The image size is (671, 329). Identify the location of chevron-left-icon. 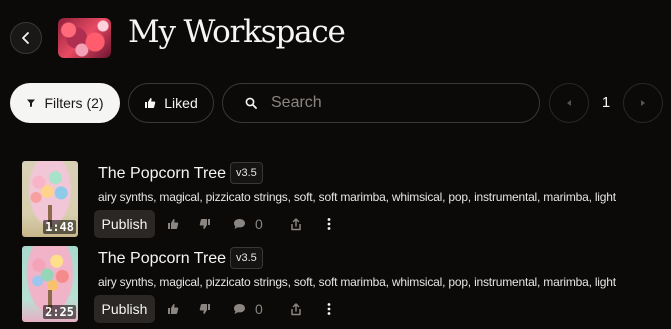
(25, 38).